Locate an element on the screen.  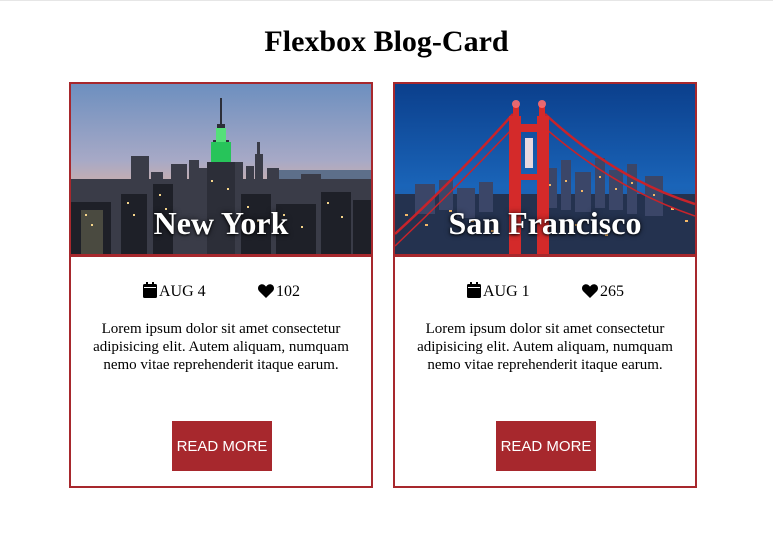
card-likes-count: 102 is located at coordinates (288, 291).